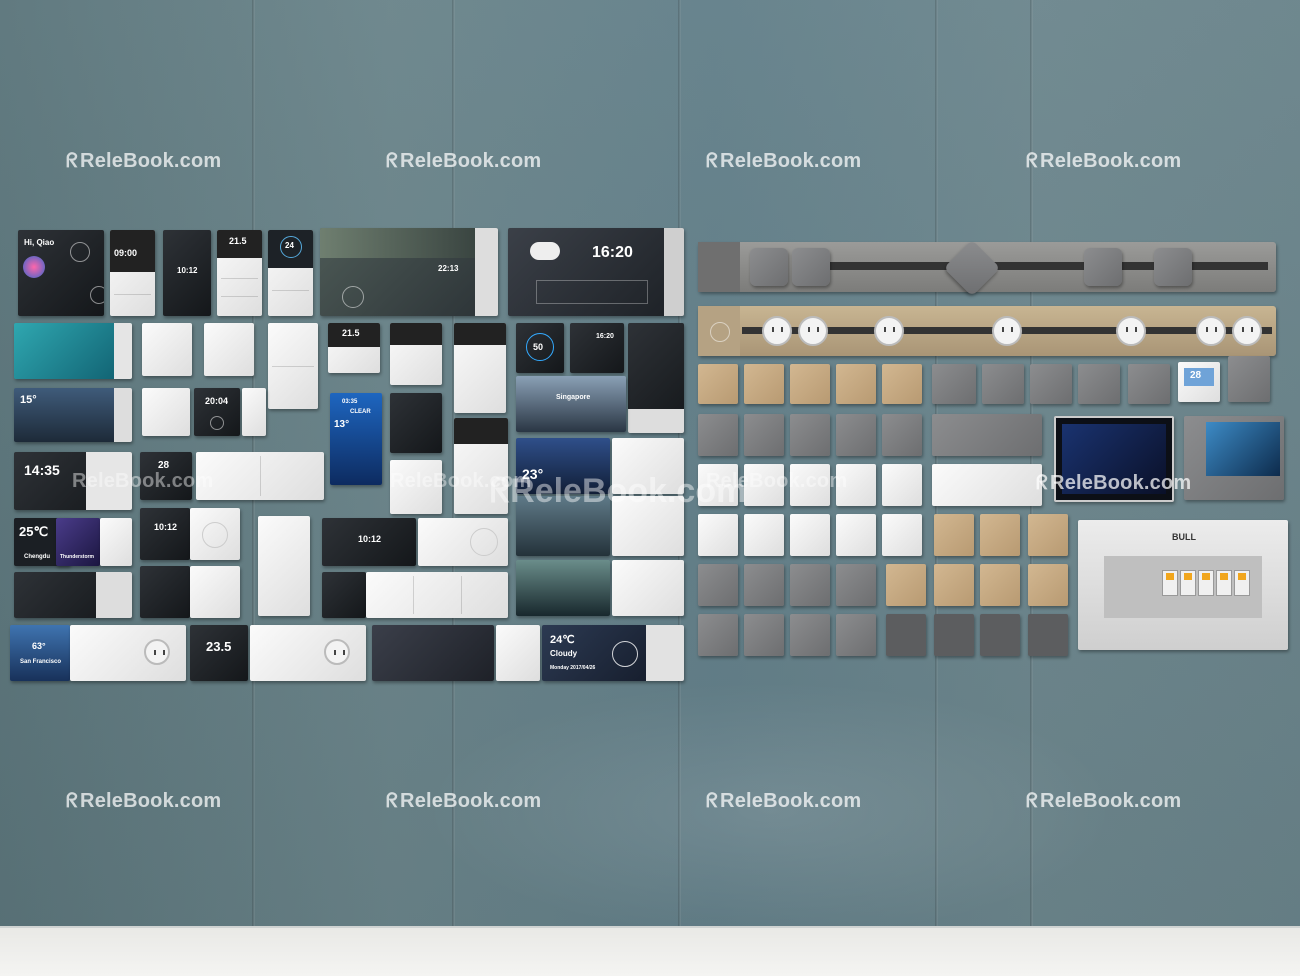 Image resolution: width=1300 pixels, height=976 pixels. Describe the element at coordinates (571, 404) in the screenshot. I see `weather-screen: Singapore` at that location.